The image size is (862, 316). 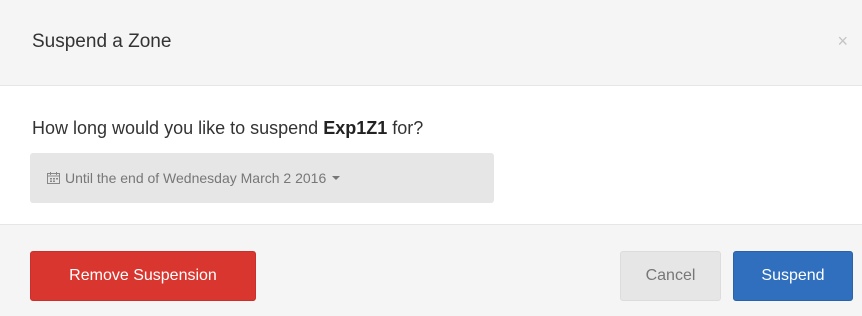 I want to click on calendar-icon, so click(x=53, y=178).